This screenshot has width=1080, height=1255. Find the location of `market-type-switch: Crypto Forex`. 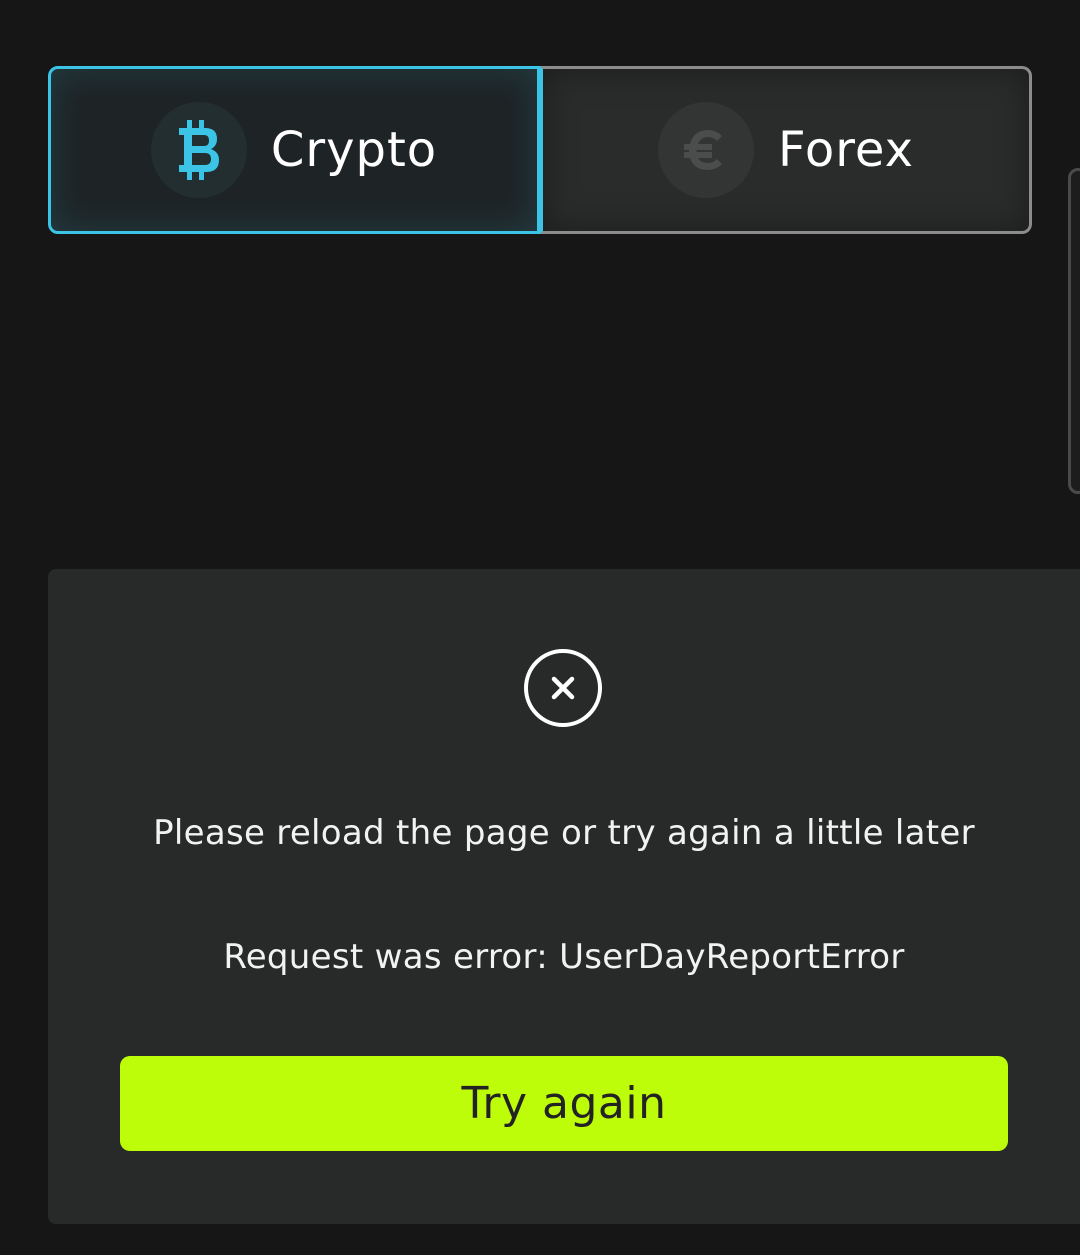

market-type-switch: Crypto Forex is located at coordinates (540, 150).